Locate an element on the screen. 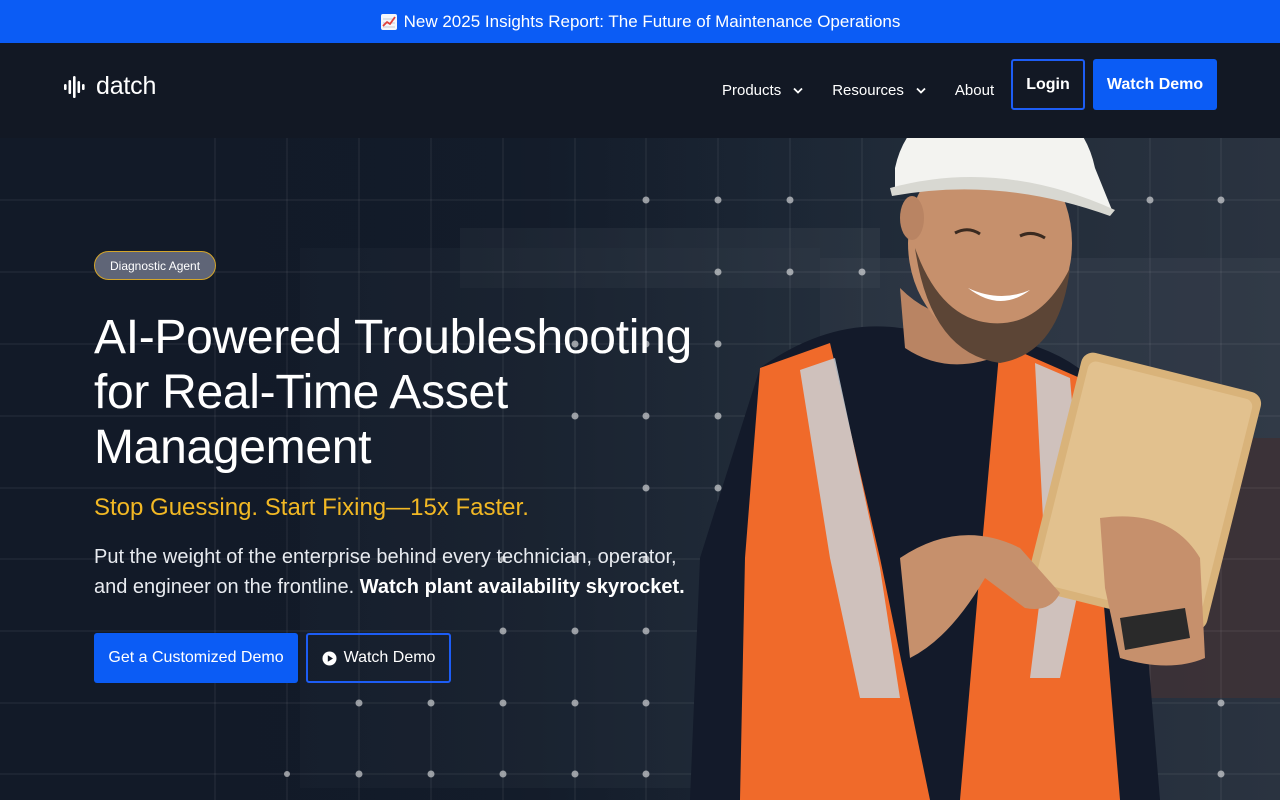  play-circle-icon is located at coordinates (329, 658).